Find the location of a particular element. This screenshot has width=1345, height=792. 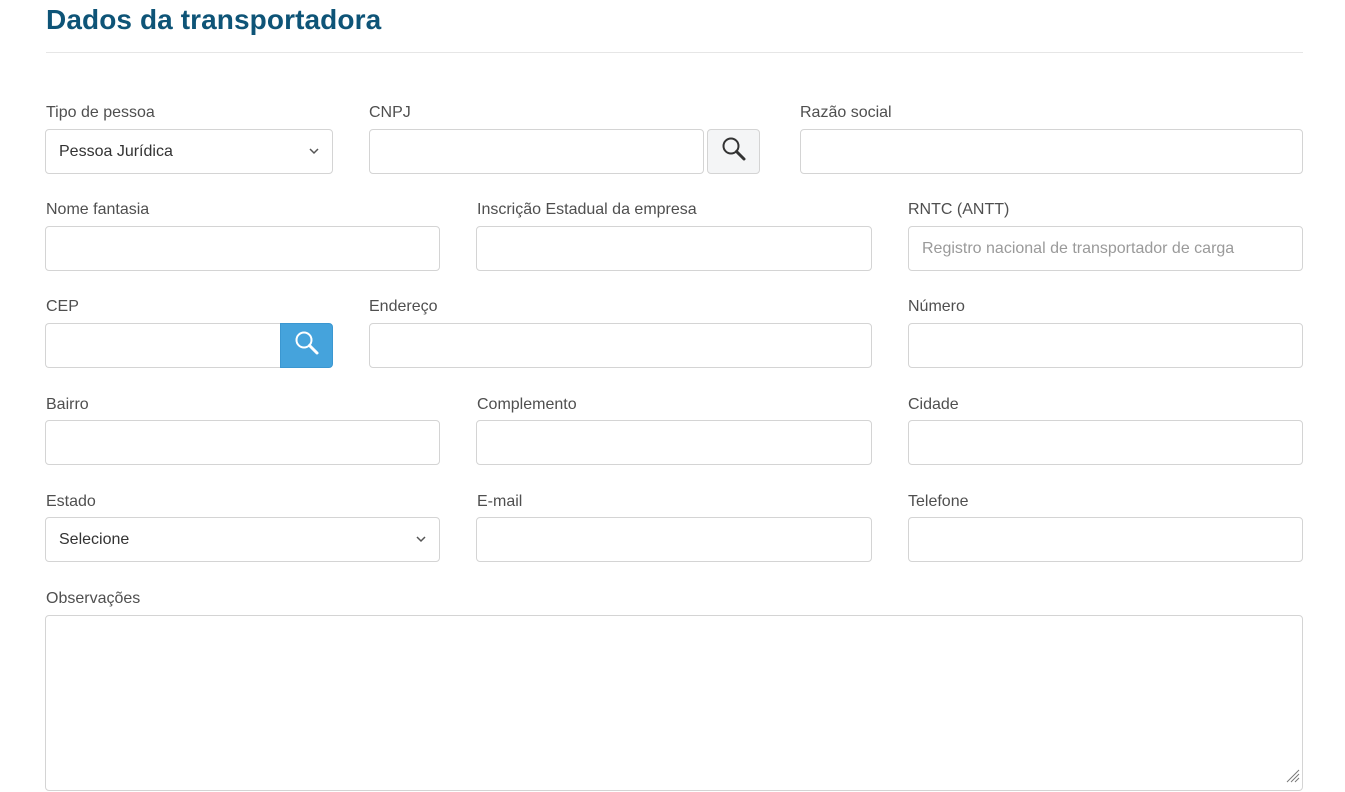

inscricao-estadual-input is located at coordinates (674, 248).